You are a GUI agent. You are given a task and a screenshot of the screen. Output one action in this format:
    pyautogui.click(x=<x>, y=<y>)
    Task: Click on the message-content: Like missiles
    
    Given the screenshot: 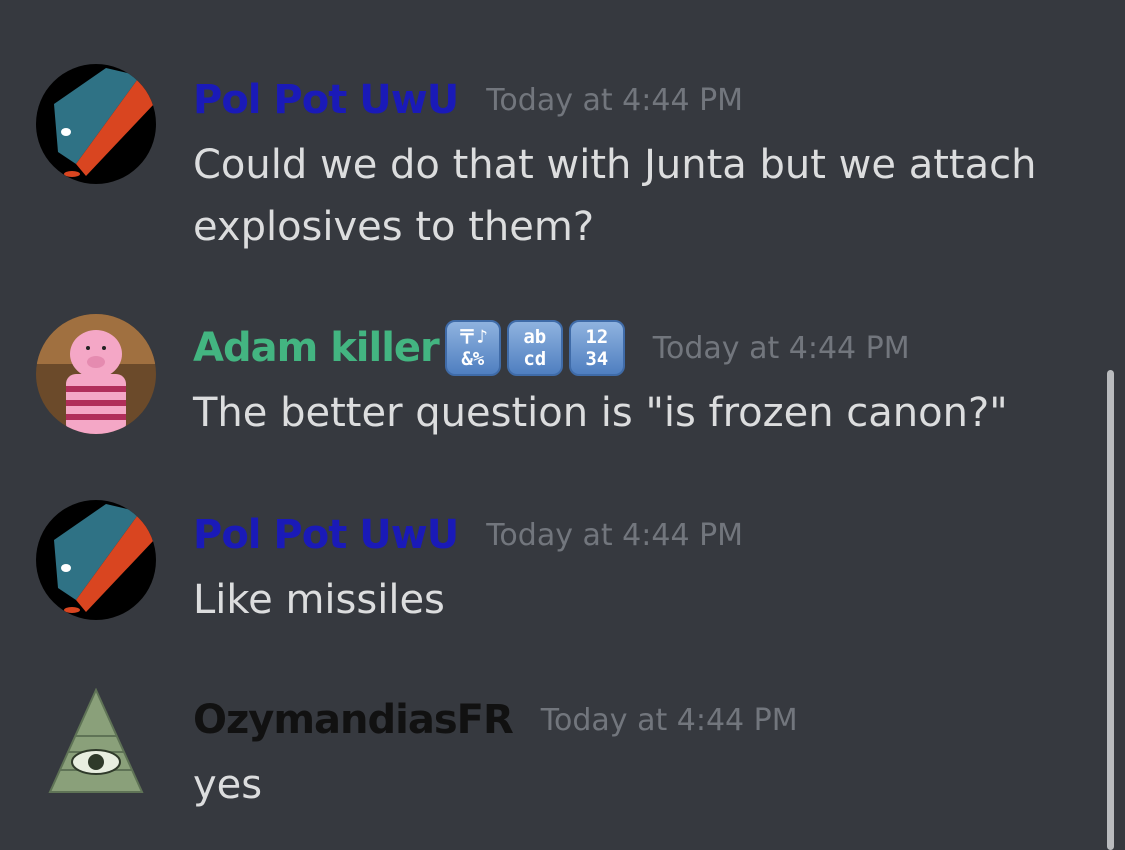 What is the action you would take?
    pyautogui.click(x=633, y=600)
    